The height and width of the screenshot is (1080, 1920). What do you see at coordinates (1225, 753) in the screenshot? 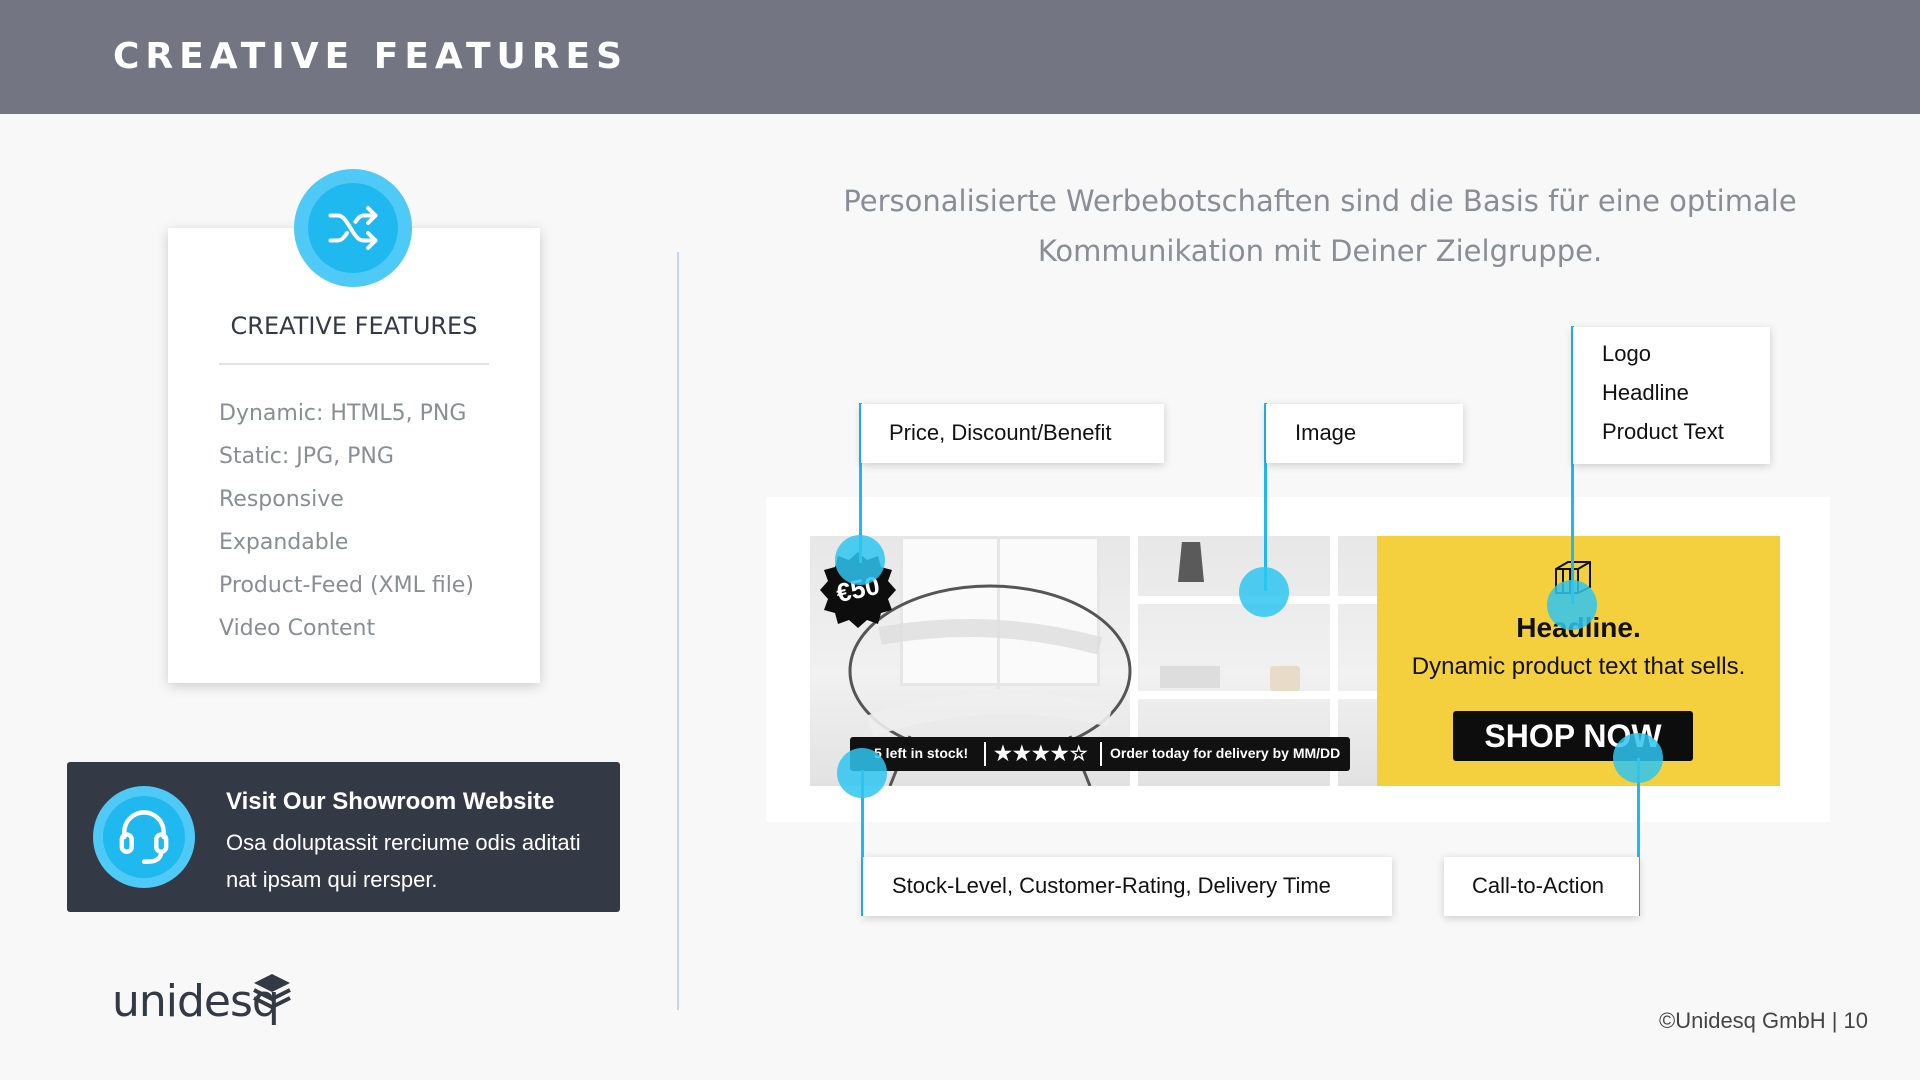
I see `delivery-text: Order today for delivery by MM/DD` at bounding box center [1225, 753].